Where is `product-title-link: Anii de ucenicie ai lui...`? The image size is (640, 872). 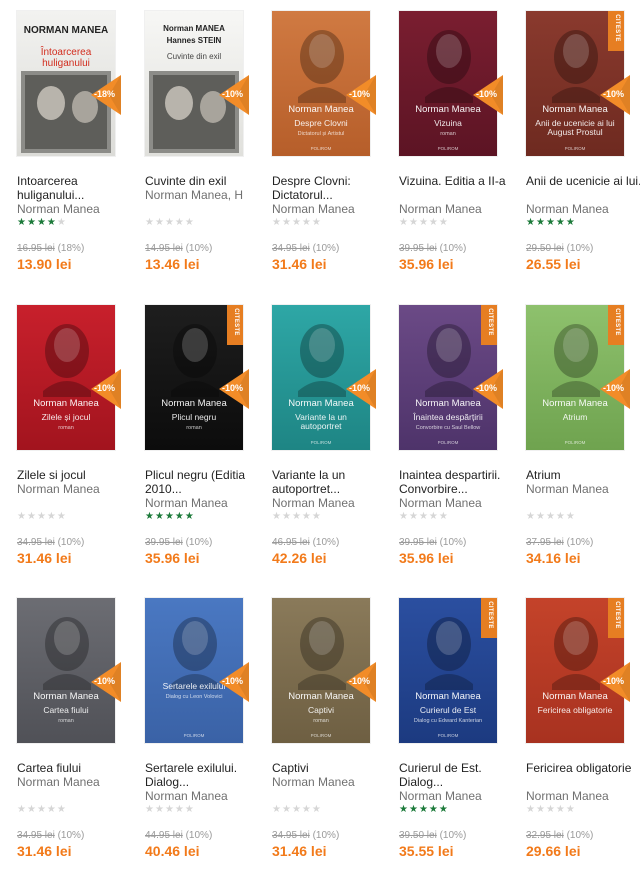 product-title-link: Anii de ucenicie ai lui... is located at coordinates (583, 181).